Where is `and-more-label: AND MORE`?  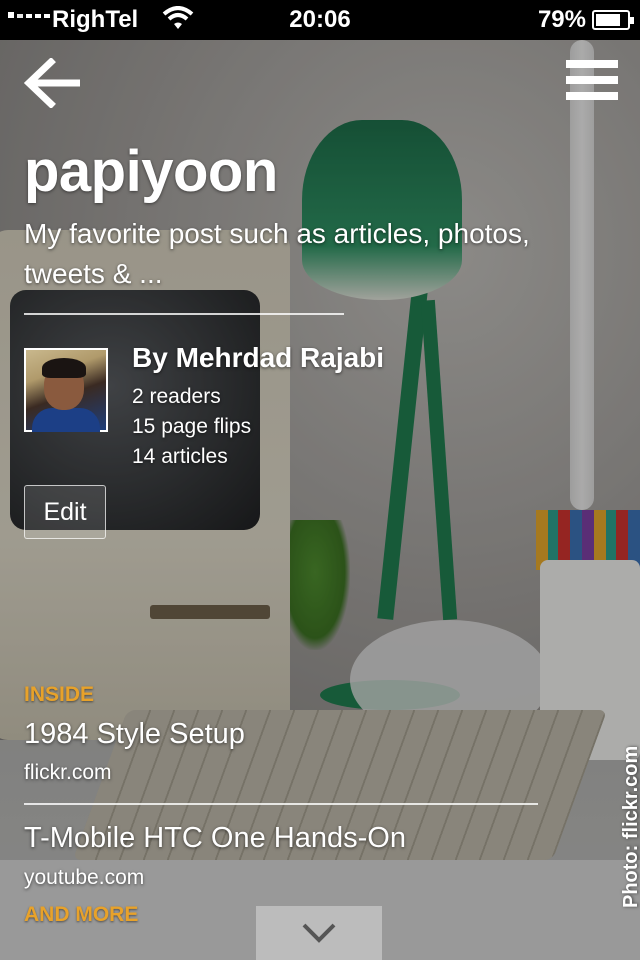 and-more-label: AND MORE is located at coordinates (81, 915).